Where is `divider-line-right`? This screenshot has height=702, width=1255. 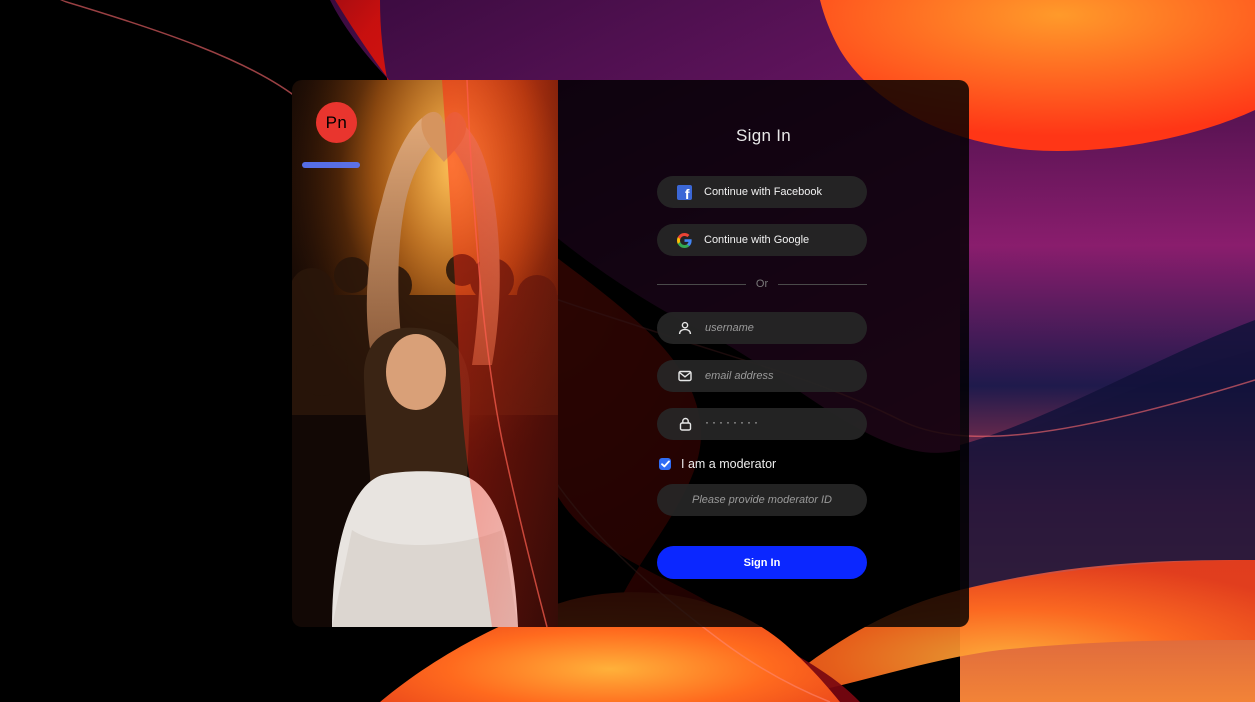 divider-line-right is located at coordinates (823, 284).